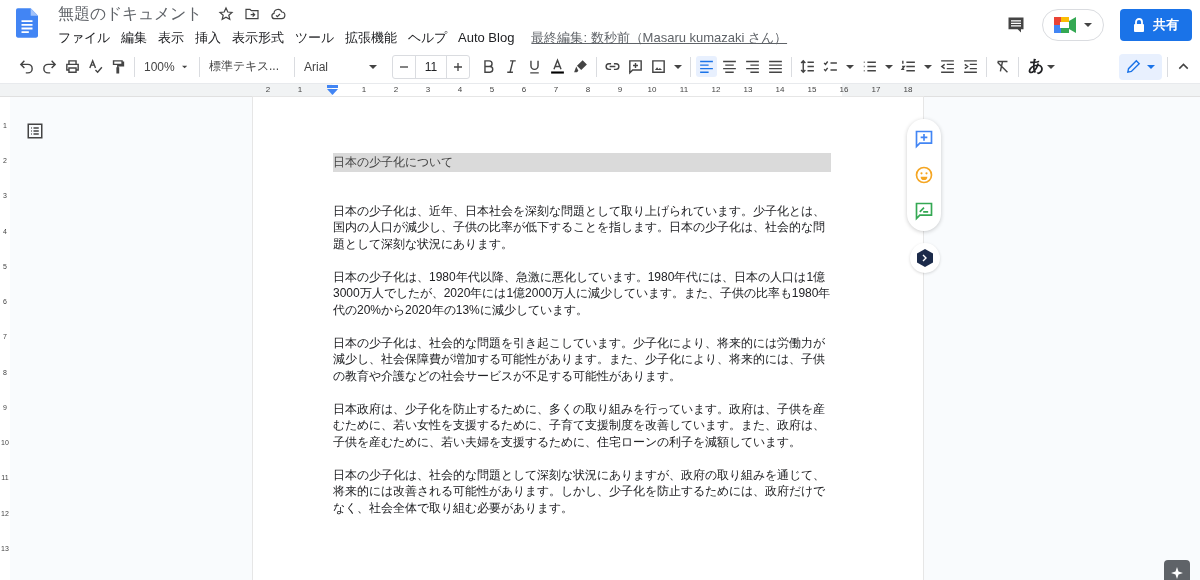 The image size is (1200, 580). What do you see at coordinates (492, 90) in the screenshot?
I see `ruler-number: 5` at bounding box center [492, 90].